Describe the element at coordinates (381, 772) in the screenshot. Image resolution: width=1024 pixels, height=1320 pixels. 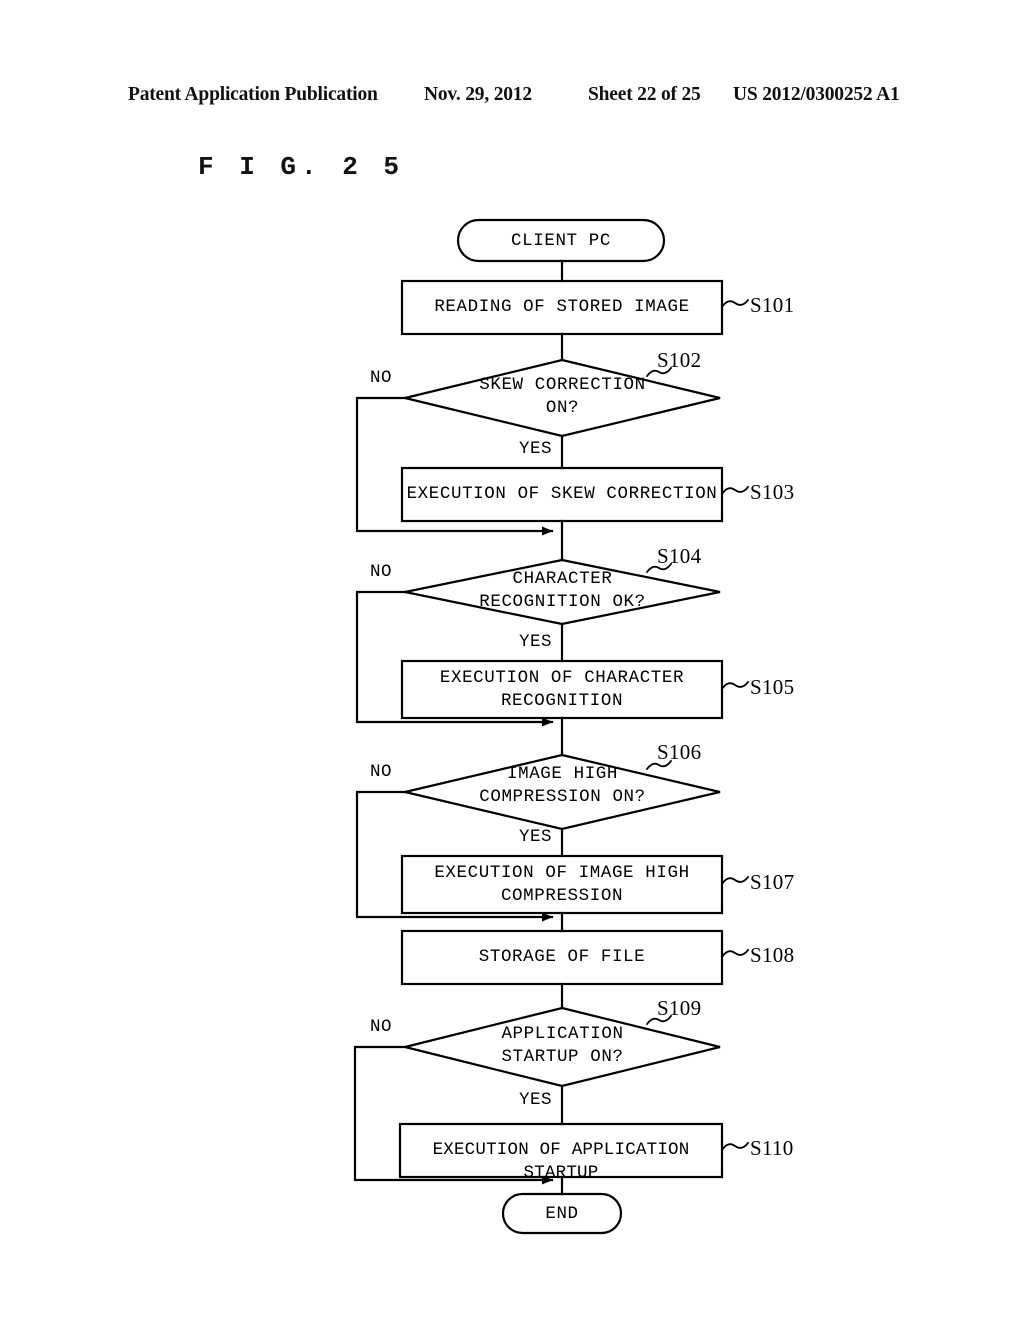
I see `branch-label-no-s106: NO` at that location.